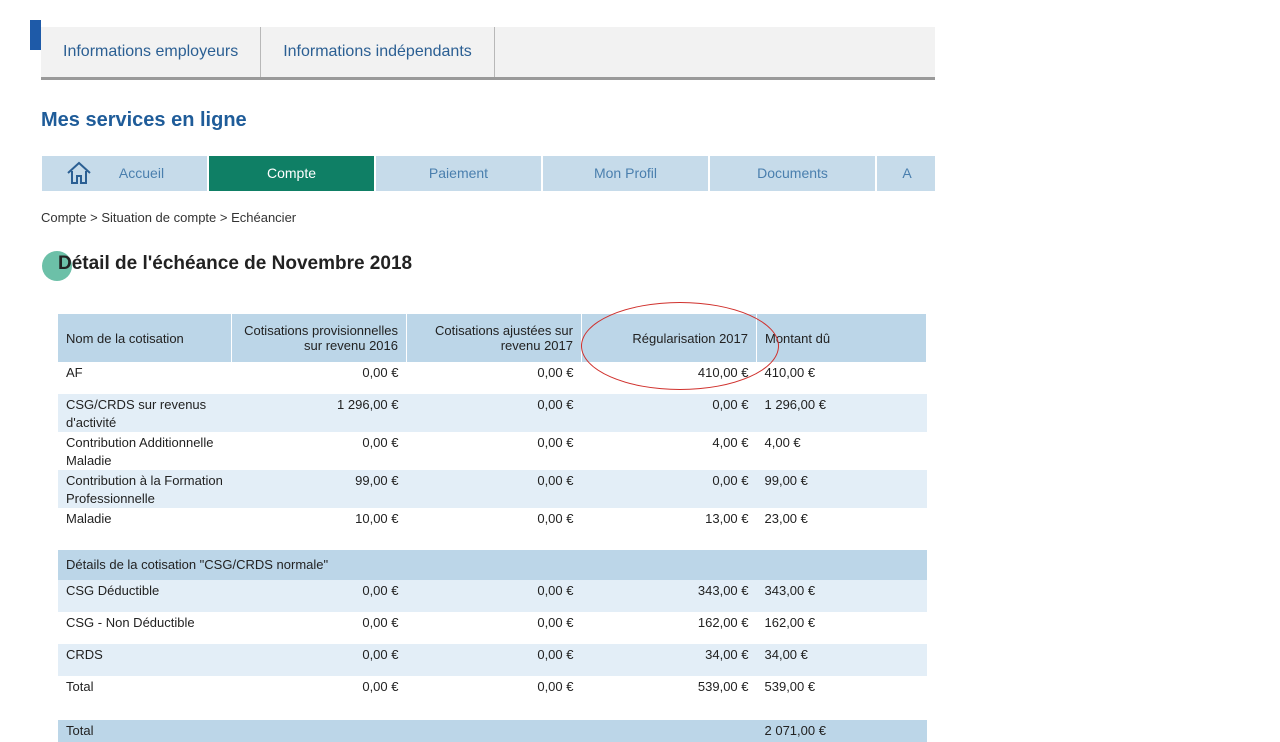 The width and height of the screenshot is (1280, 742). Describe the element at coordinates (158, 217) in the screenshot. I see `breadcrumb-situation: Situation de compte` at that location.